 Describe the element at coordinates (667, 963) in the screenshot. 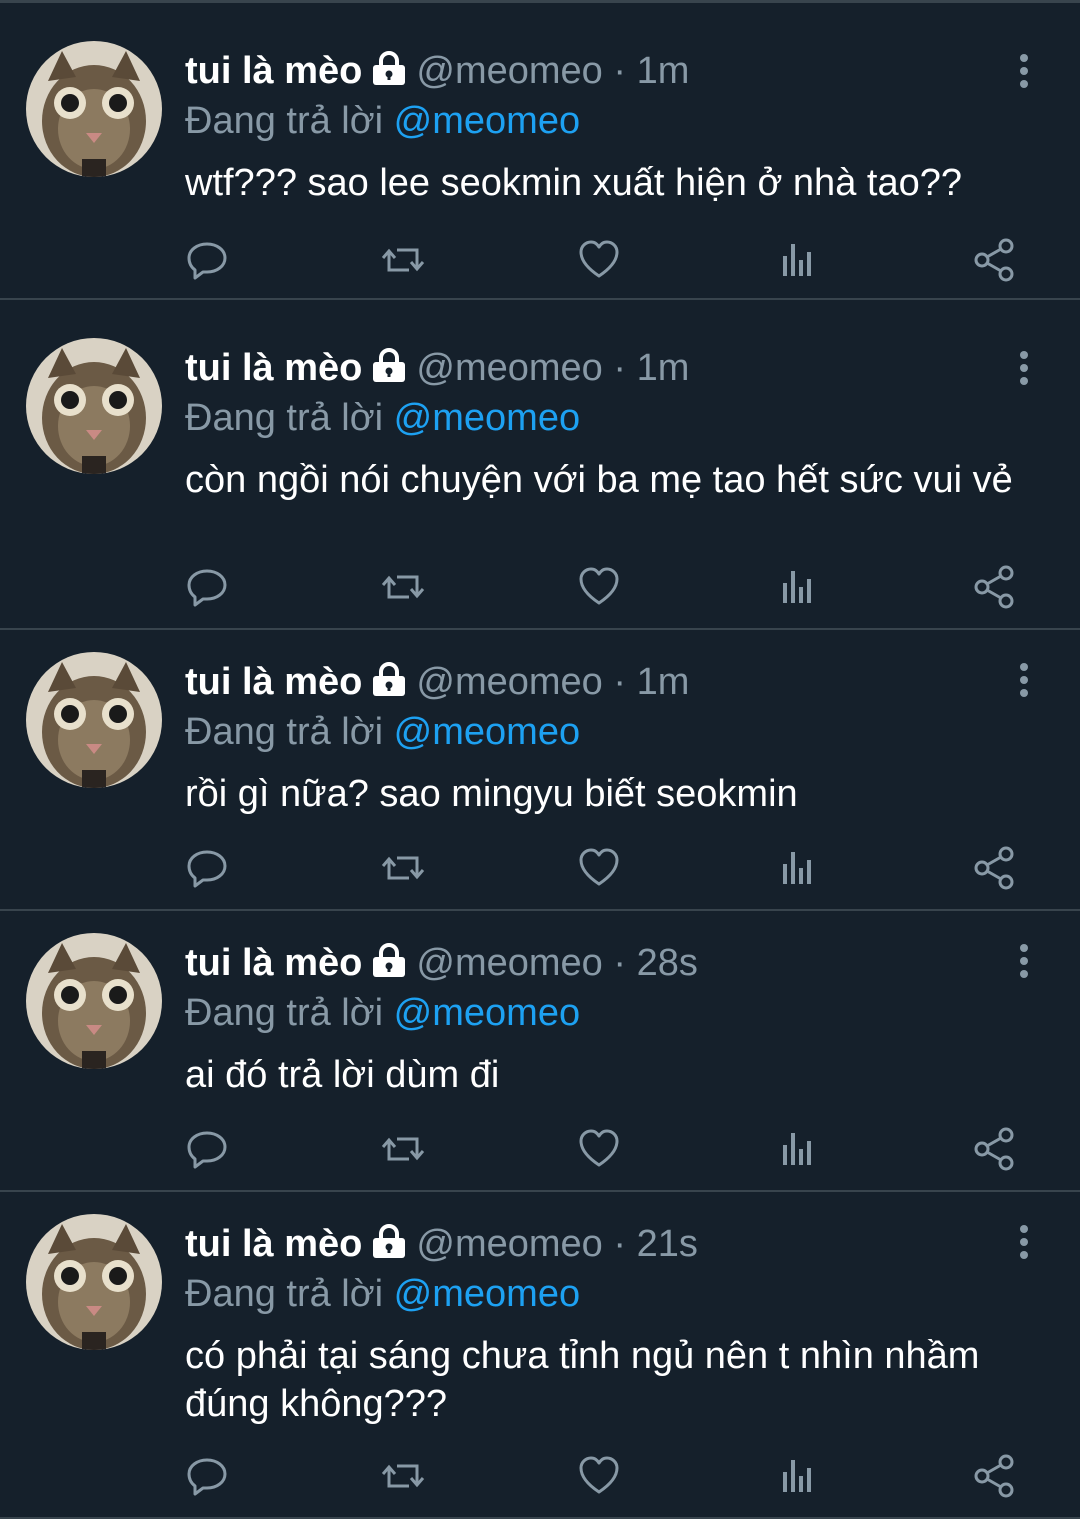

I see `timestamp: 28s` at that location.